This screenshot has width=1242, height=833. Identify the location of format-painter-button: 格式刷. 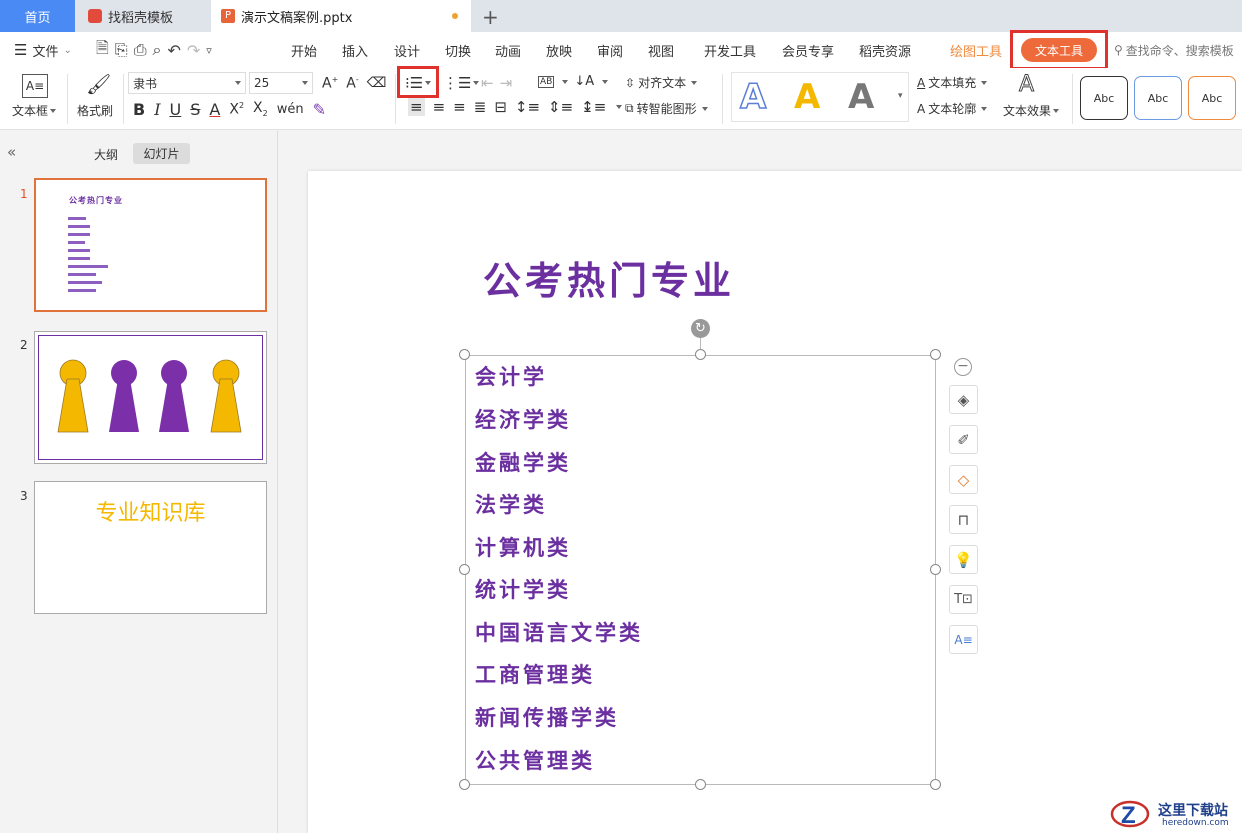
(95, 110).